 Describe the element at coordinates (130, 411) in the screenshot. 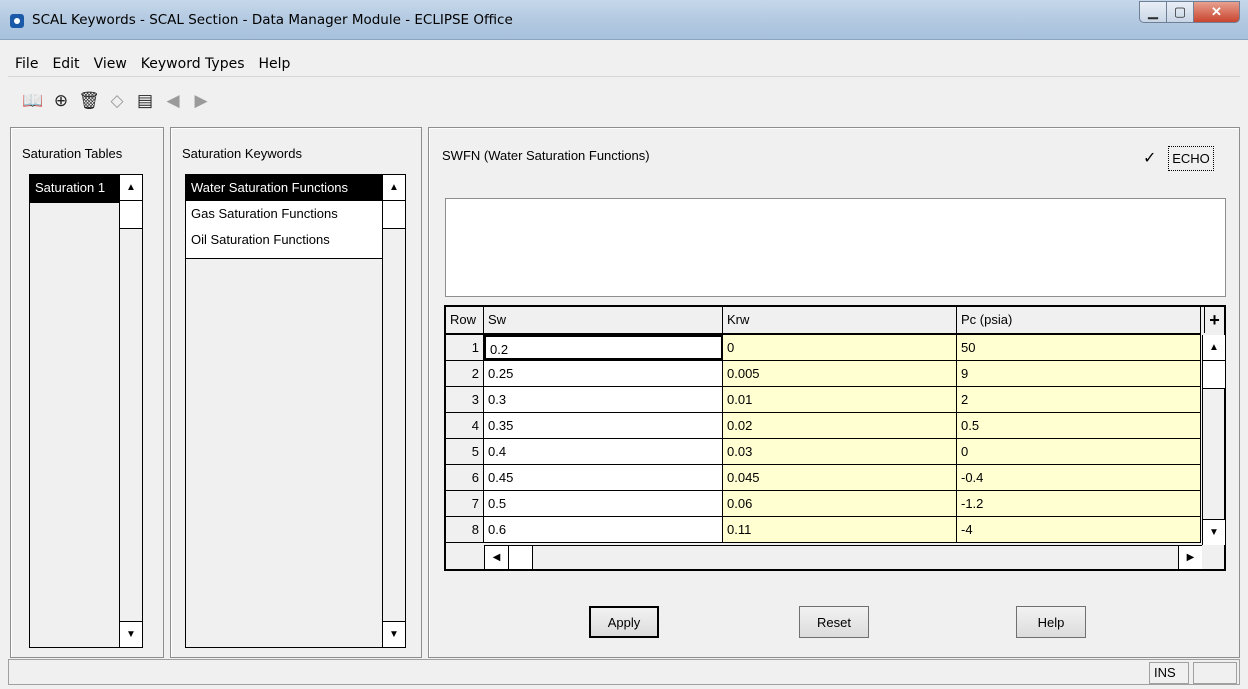

I see `saturation-tables-scrollbar: ▲ ▼` at that location.